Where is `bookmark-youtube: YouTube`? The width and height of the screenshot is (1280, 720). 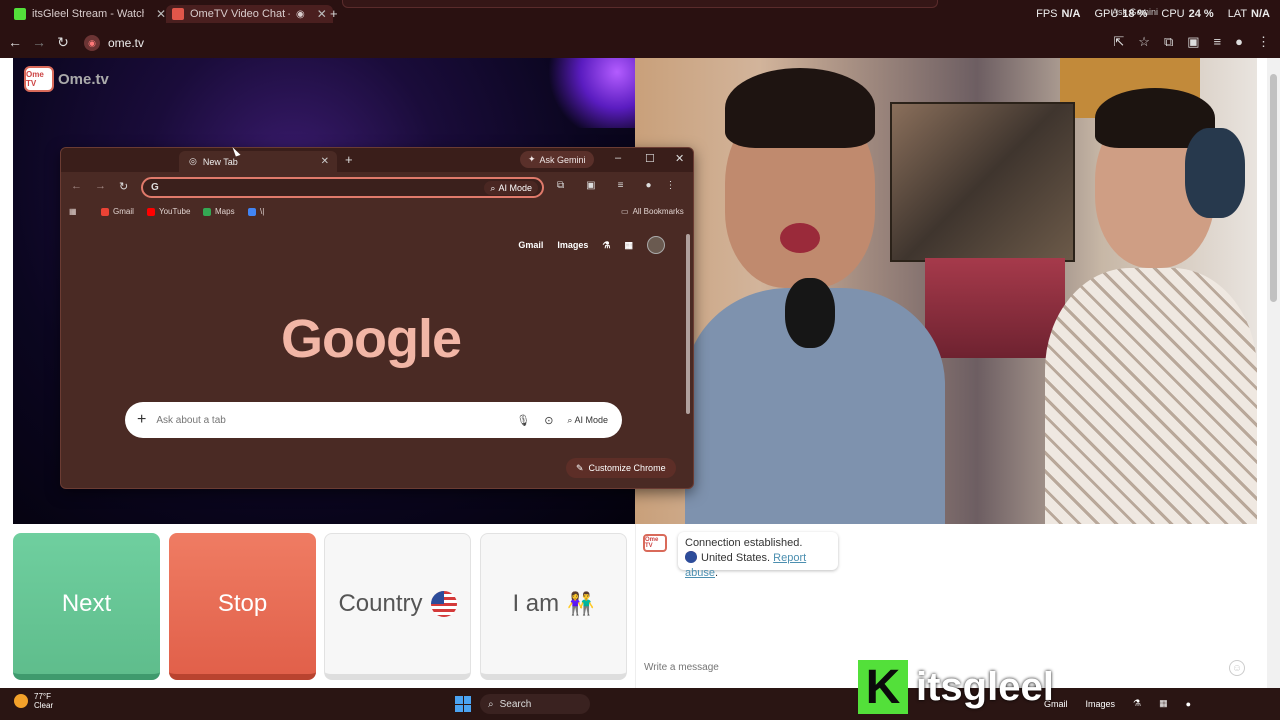 bookmark-youtube: YouTube is located at coordinates (168, 211).